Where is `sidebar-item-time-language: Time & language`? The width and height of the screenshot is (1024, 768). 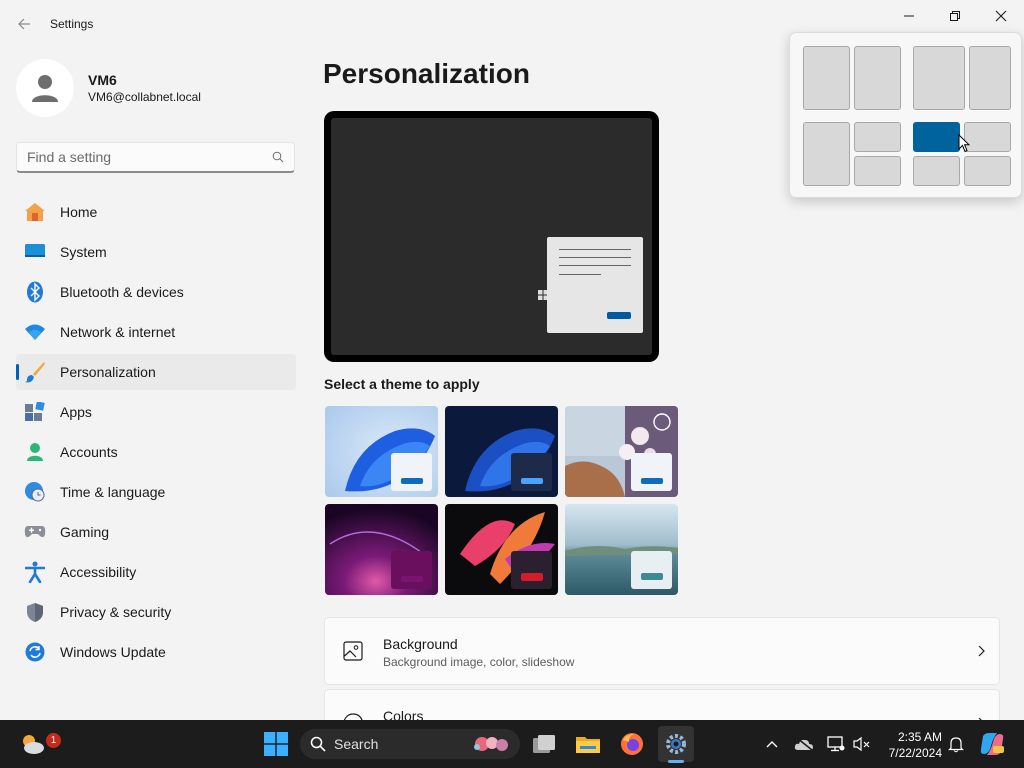 sidebar-item-time-language: Time & language is located at coordinates (156, 492).